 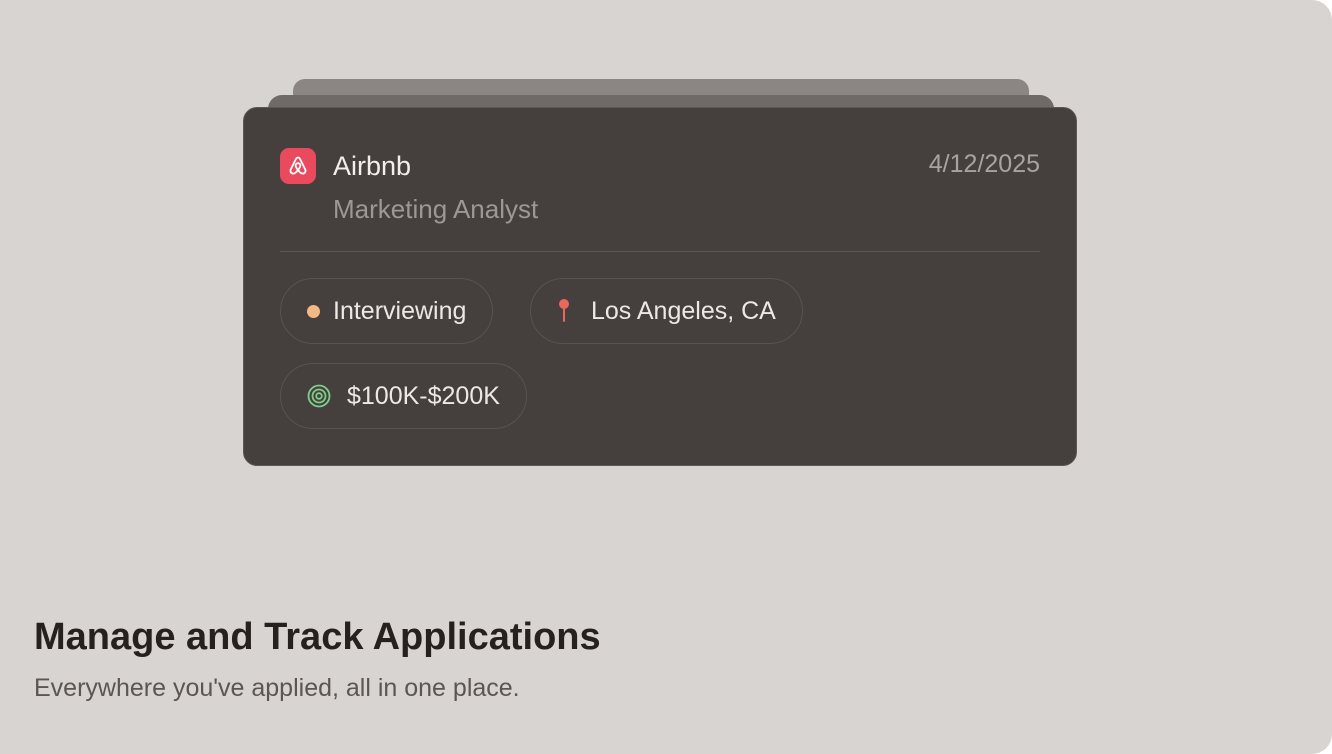 What do you see at coordinates (660, 251) in the screenshot?
I see `card-divider` at bounding box center [660, 251].